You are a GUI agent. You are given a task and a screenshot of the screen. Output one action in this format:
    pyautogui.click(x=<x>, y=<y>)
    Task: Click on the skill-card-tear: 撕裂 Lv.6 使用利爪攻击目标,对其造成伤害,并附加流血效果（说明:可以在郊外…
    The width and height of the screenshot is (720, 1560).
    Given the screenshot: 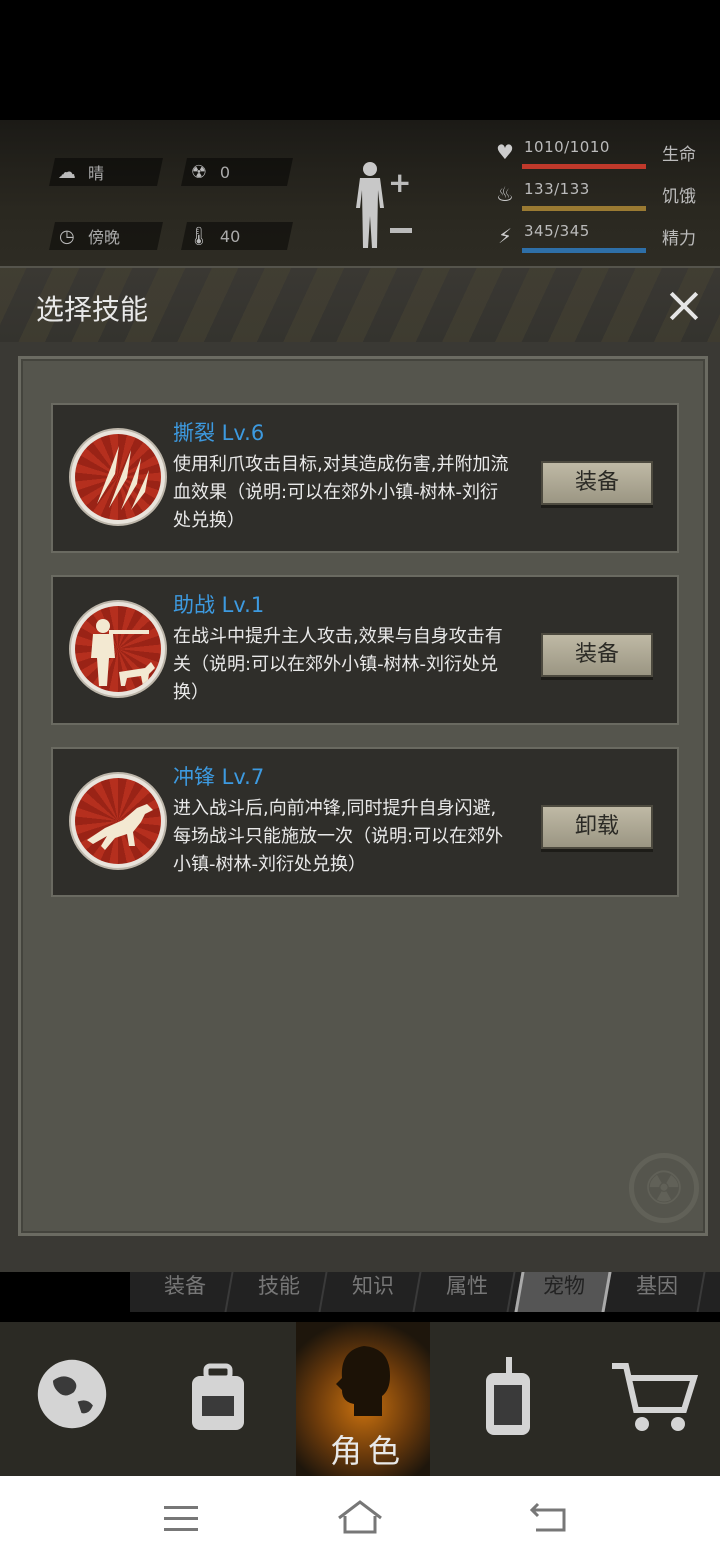 What is the action you would take?
    pyautogui.click(x=365, y=478)
    